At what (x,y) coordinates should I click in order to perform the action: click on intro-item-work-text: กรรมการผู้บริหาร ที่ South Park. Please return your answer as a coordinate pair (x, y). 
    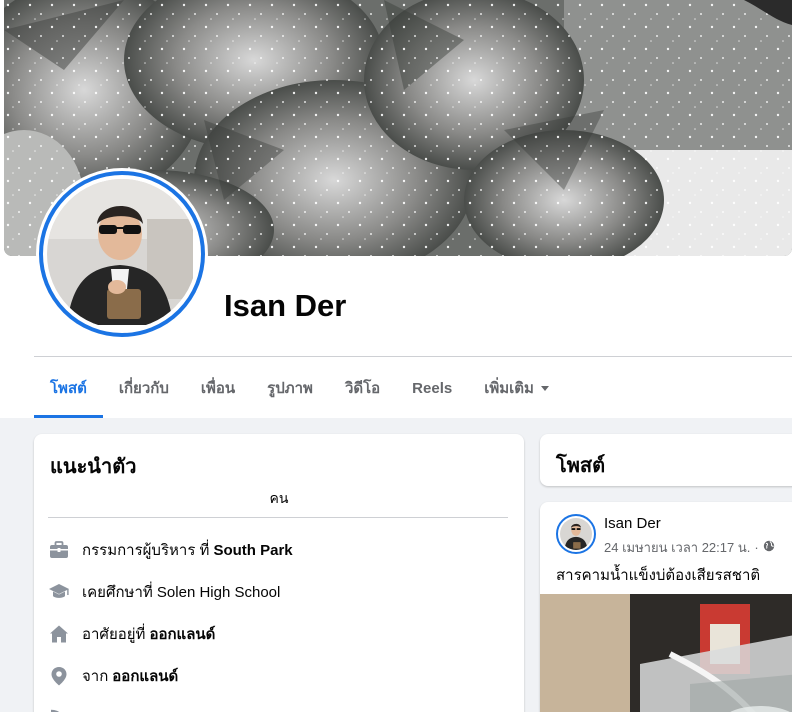
    Looking at the image, I should click on (187, 550).